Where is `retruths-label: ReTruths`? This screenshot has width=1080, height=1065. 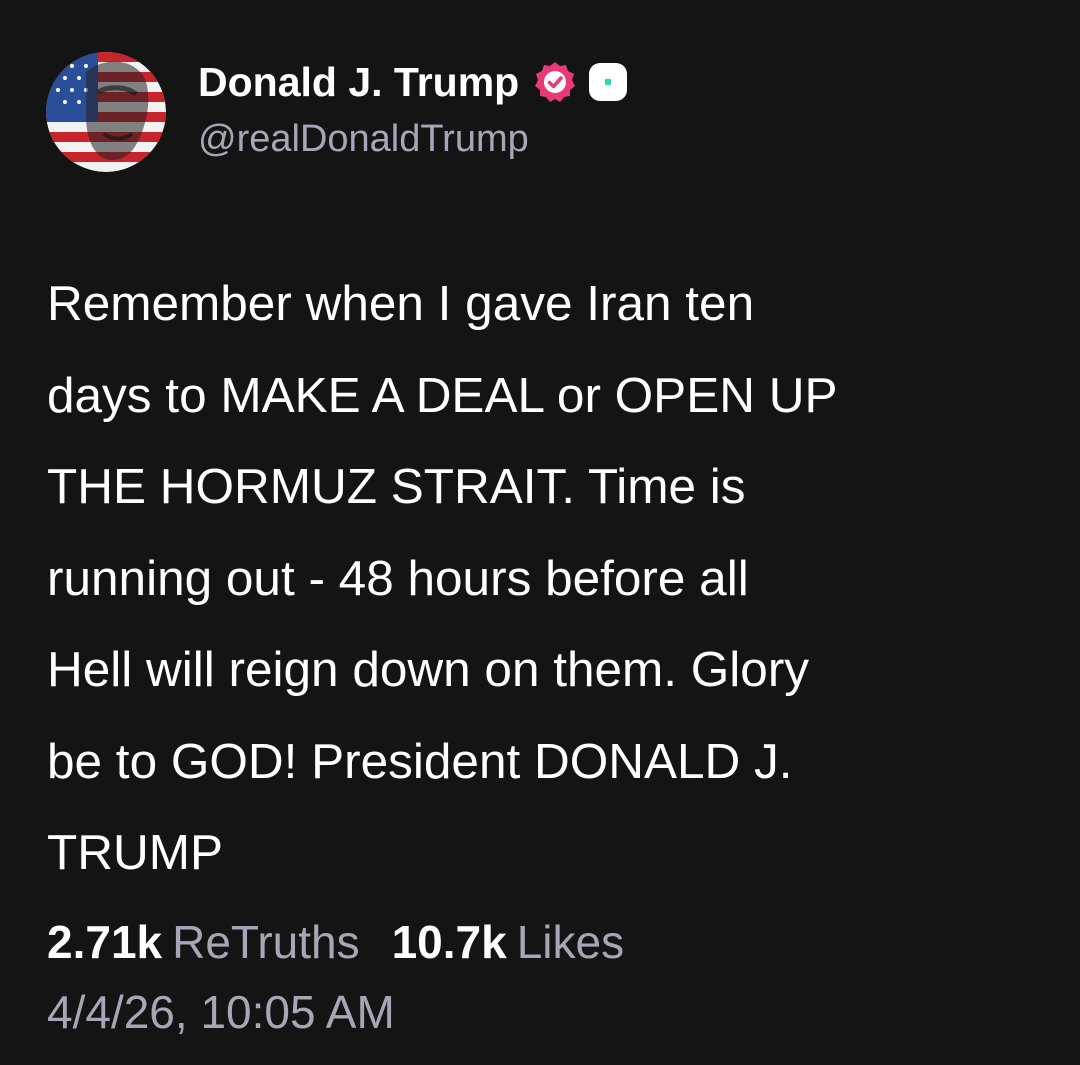 retruths-label: ReTruths is located at coordinates (266, 942).